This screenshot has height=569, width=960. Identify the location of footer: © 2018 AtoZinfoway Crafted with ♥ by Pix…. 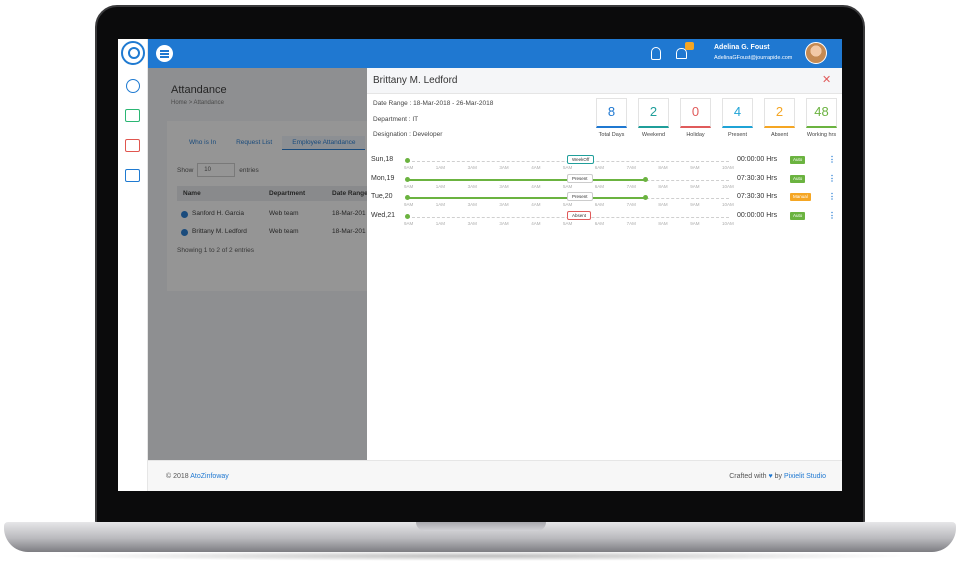
(495, 475).